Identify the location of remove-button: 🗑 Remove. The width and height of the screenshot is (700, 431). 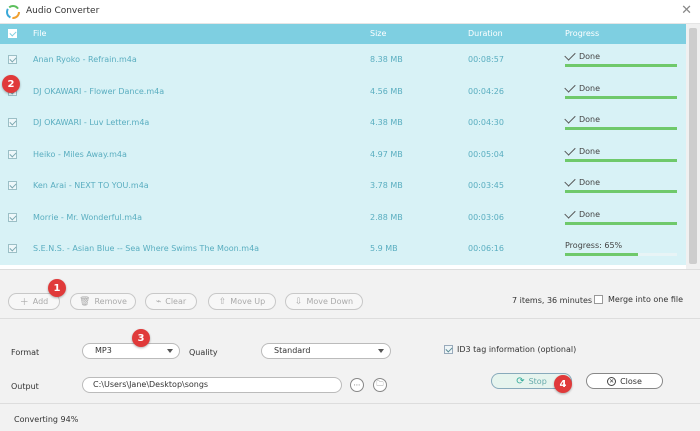
(103, 301).